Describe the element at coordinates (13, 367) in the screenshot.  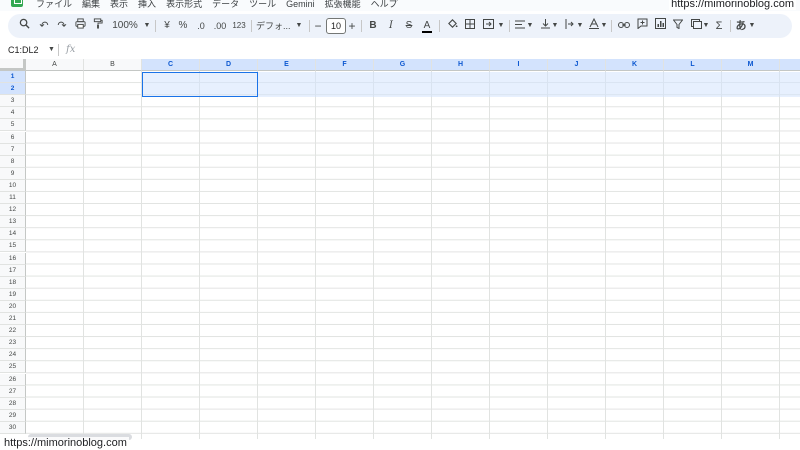
I see `row-header-25: 25` at that location.